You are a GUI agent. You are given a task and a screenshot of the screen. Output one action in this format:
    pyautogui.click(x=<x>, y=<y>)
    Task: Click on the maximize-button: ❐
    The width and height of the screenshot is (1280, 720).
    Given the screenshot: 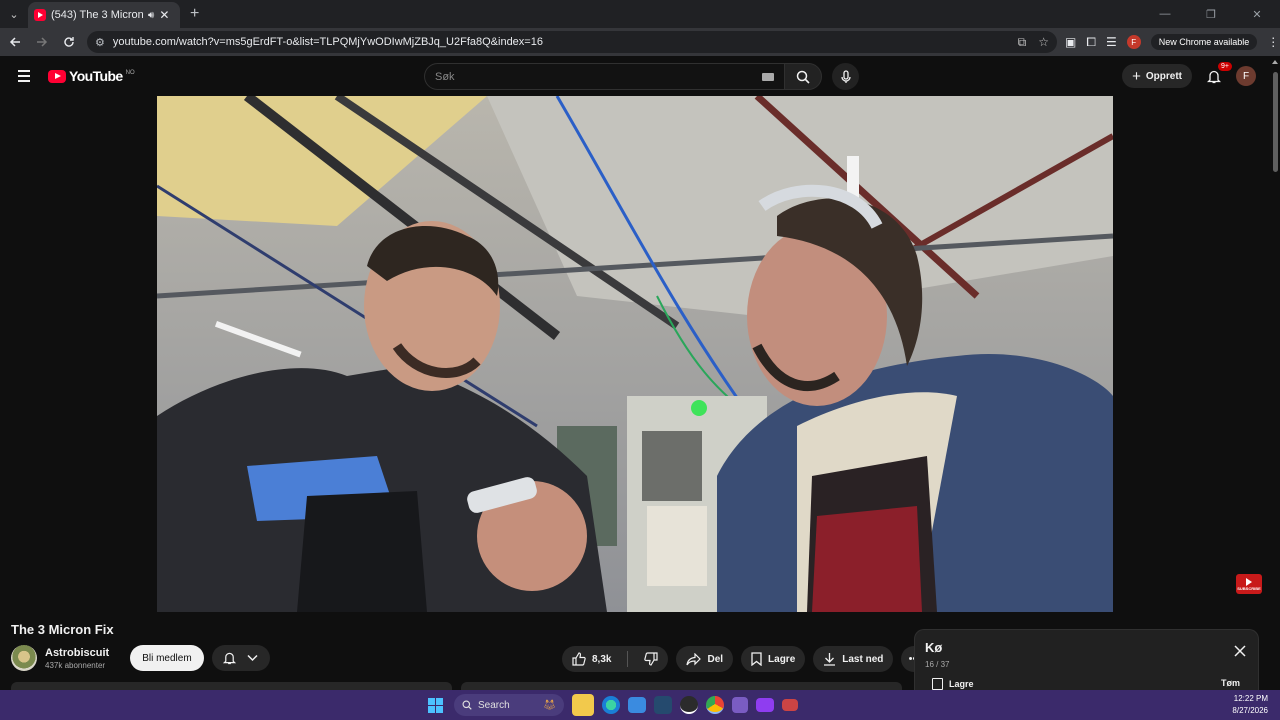 What is the action you would take?
    pyautogui.click(x=1211, y=14)
    